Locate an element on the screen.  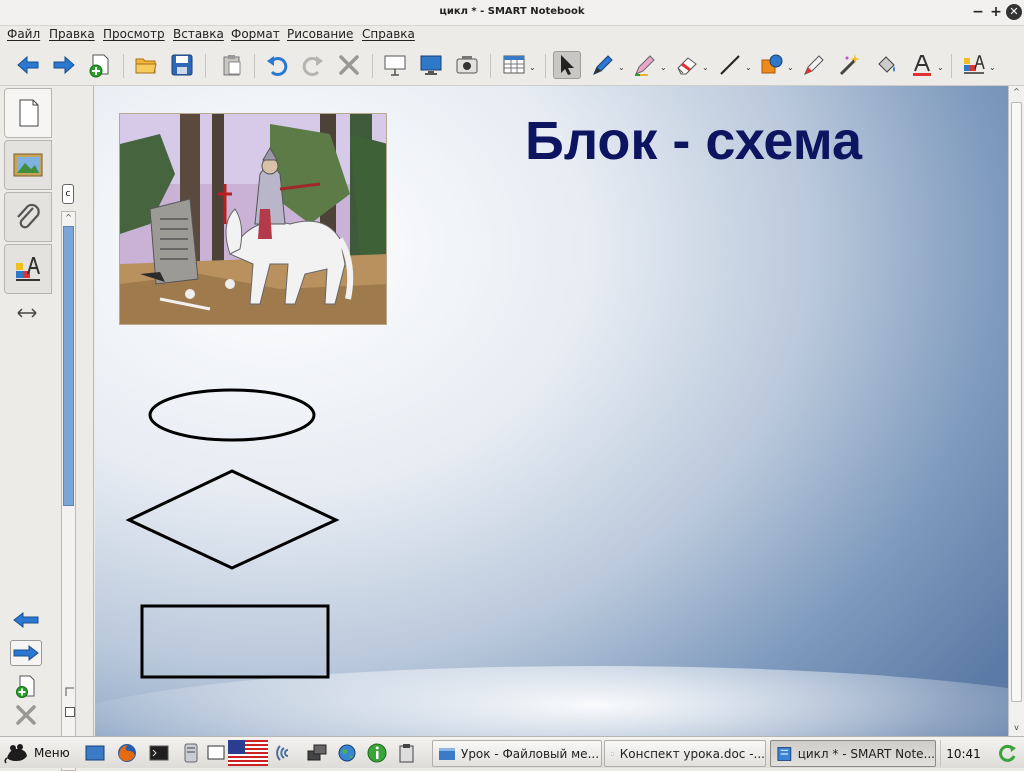
keyboard-layout-indicator is located at coordinates (248, 753).